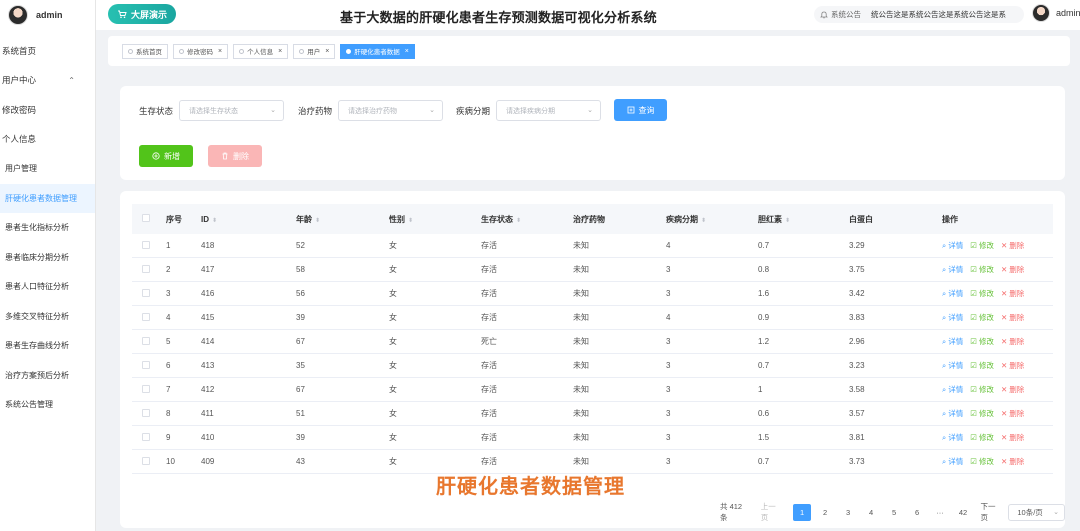 This screenshot has width=1080, height=531. What do you see at coordinates (870, 512) in the screenshot?
I see `page-button: 4` at bounding box center [870, 512].